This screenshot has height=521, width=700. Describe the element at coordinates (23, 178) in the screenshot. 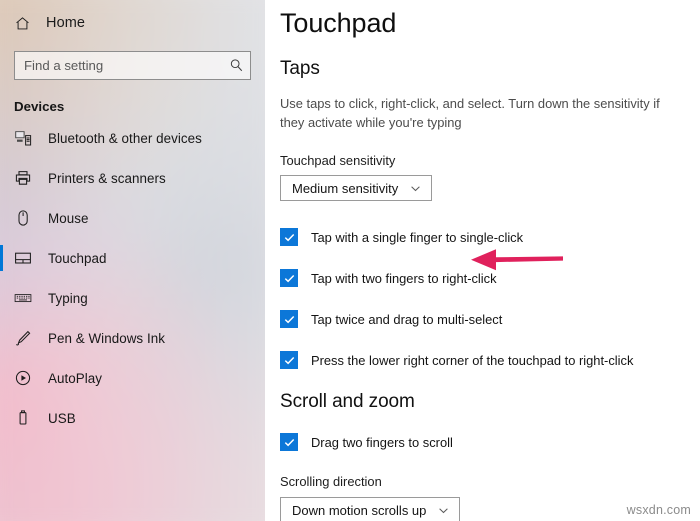

I see `printer-icon` at that location.